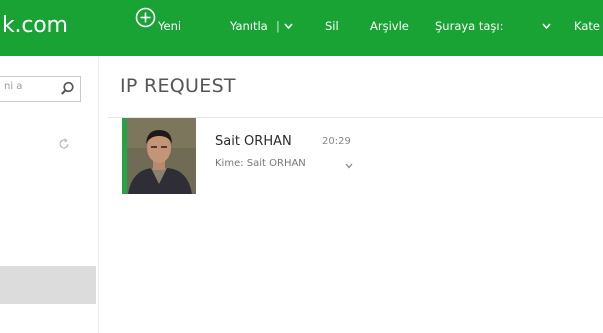  Describe the element at coordinates (469, 26) in the screenshot. I see `move-to-button: Şuraya taşı:` at that location.